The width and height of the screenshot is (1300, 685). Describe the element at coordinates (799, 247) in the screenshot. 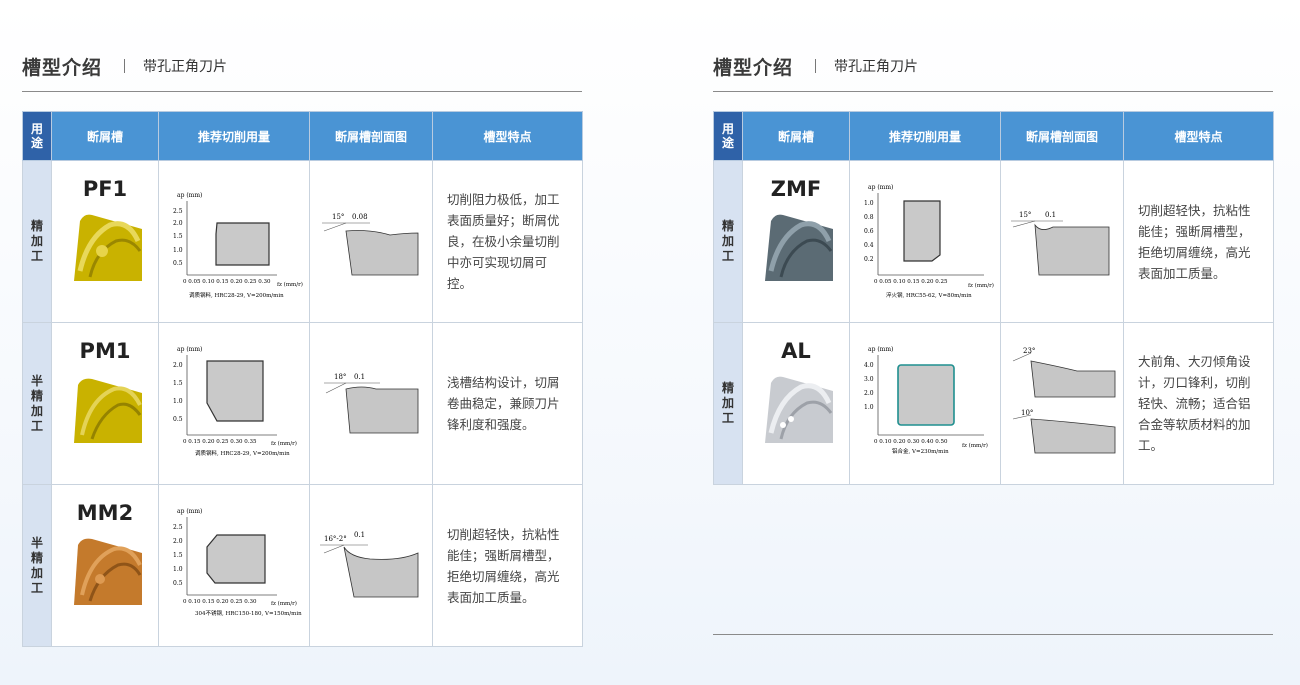

I see `insert-steel-image` at that location.